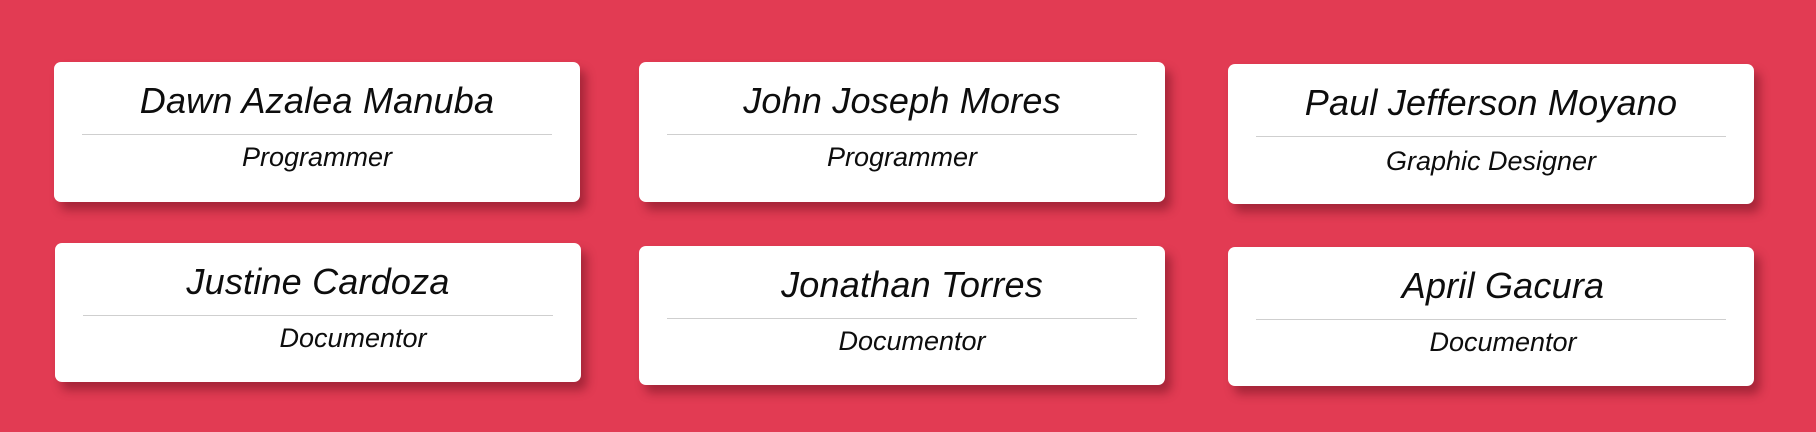  I want to click on member-name: April Gacura, so click(1503, 285).